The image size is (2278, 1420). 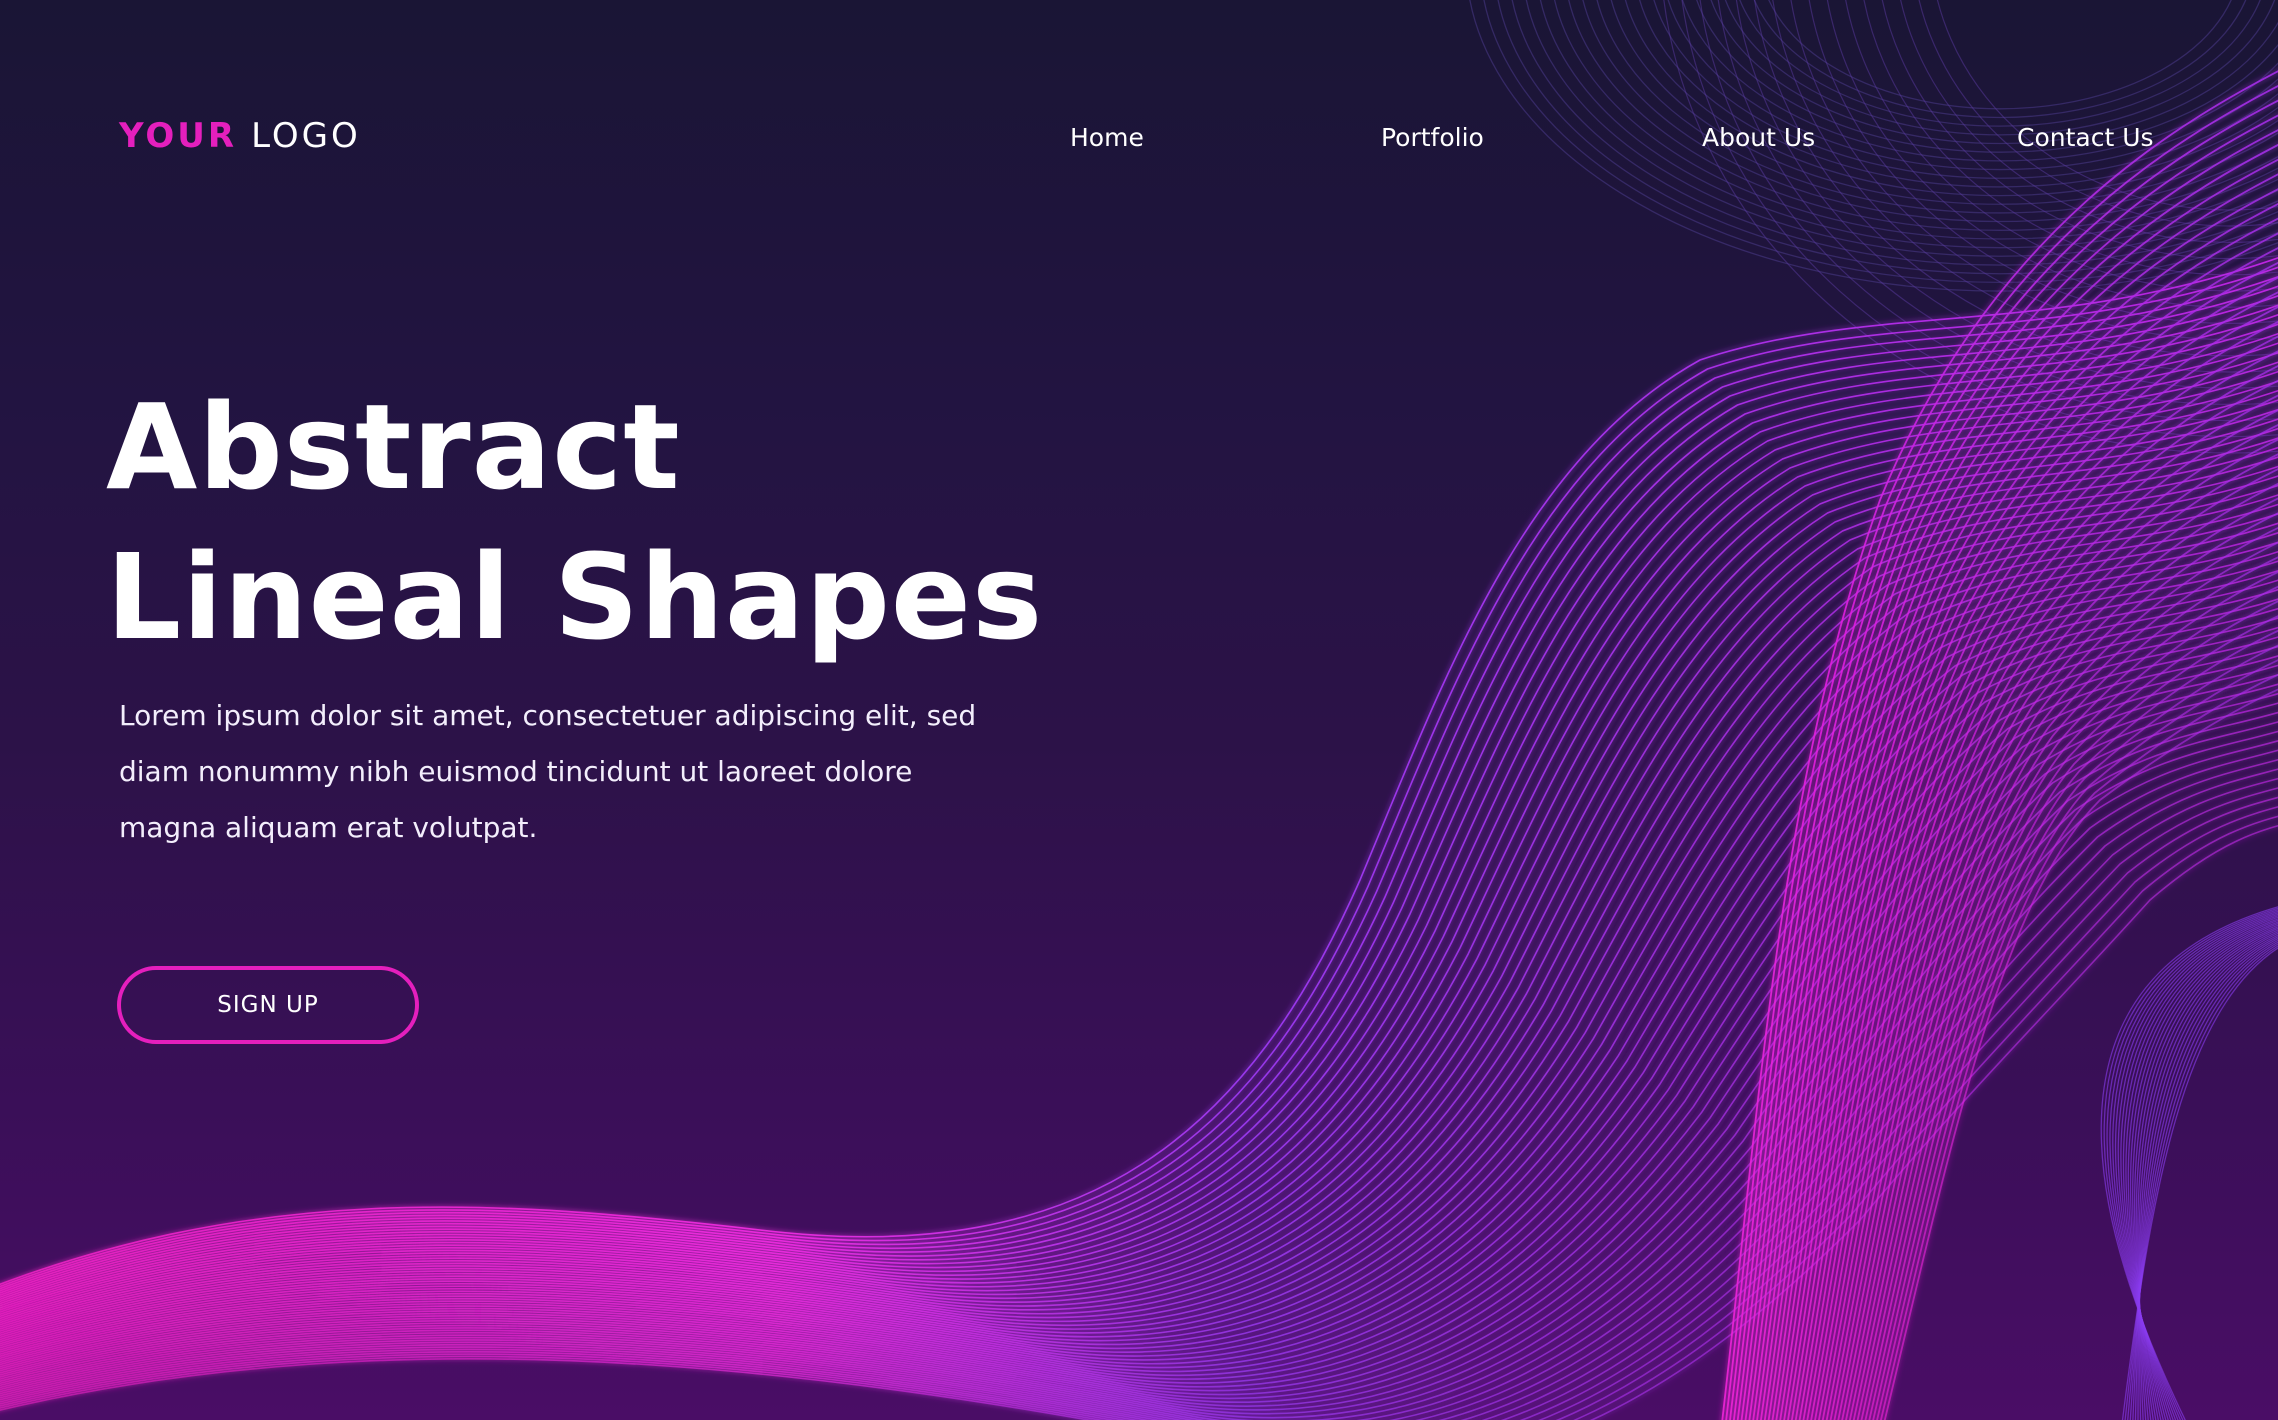 I want to click on nav-link-home: Home, so click(x=1107, y=138).